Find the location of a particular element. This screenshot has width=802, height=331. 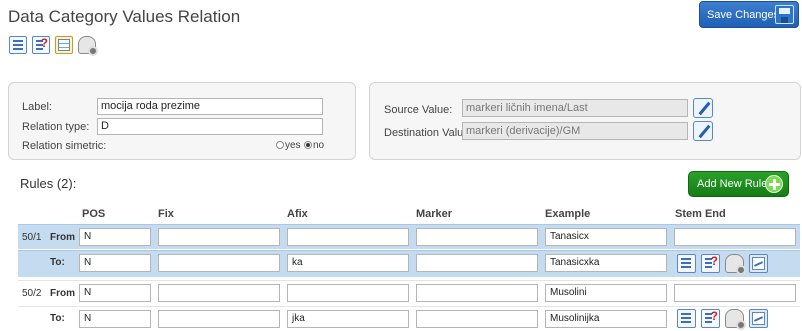

col-afix: Afix is located at coordinates (297, 214).